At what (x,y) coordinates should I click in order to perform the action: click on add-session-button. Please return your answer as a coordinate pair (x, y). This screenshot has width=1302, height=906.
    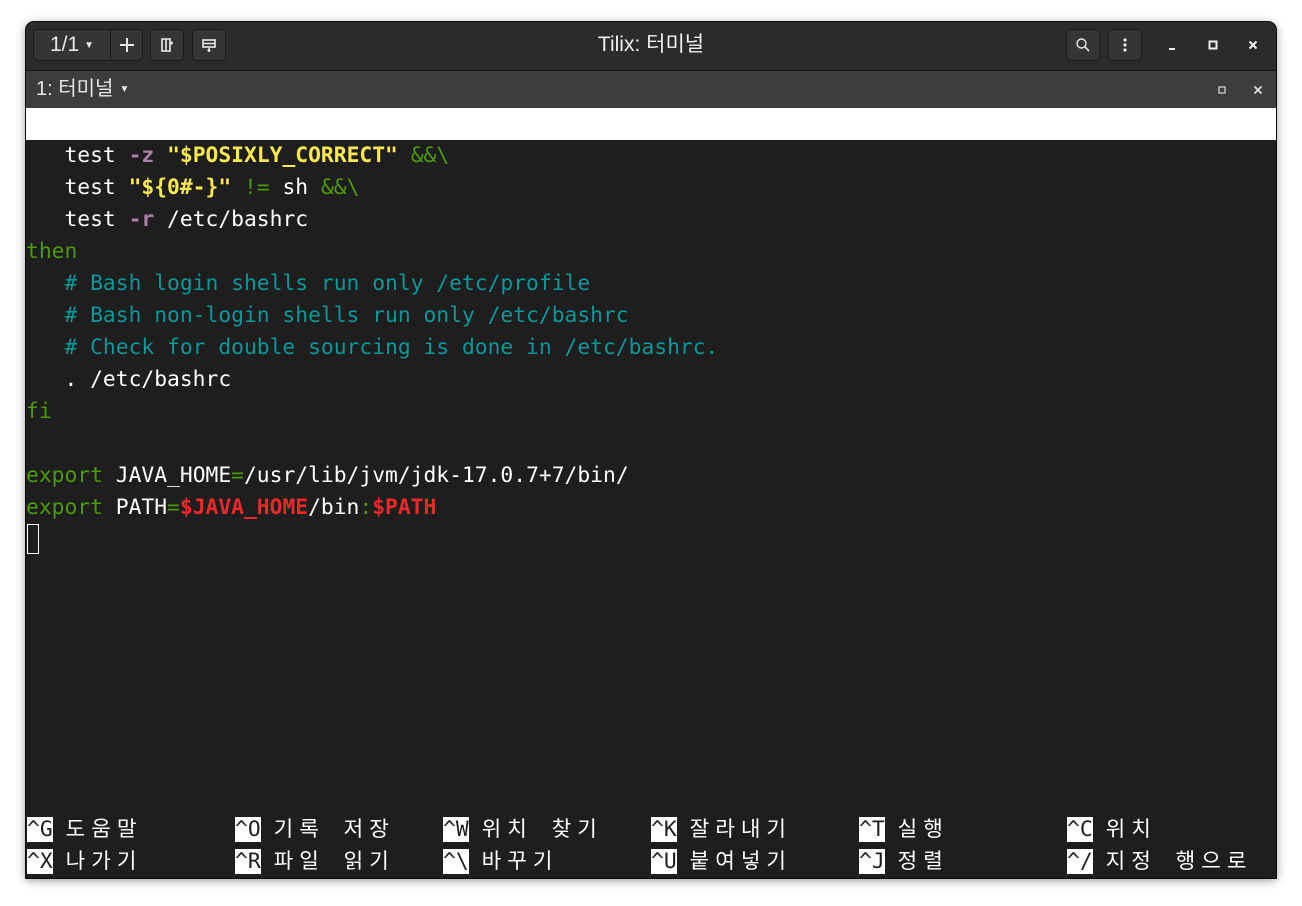
    Looking at the image, I should click on (126, 45).